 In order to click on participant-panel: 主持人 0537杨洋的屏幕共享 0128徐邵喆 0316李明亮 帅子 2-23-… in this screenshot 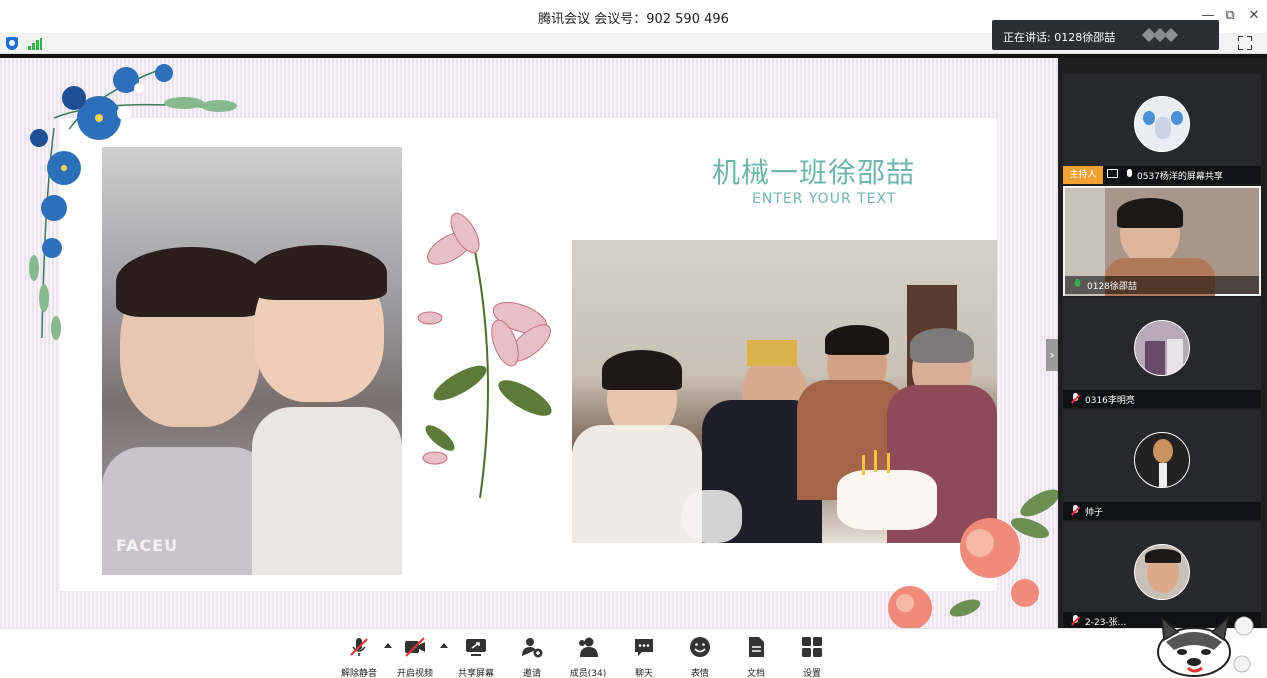, I will do `click(1162, 343)`.